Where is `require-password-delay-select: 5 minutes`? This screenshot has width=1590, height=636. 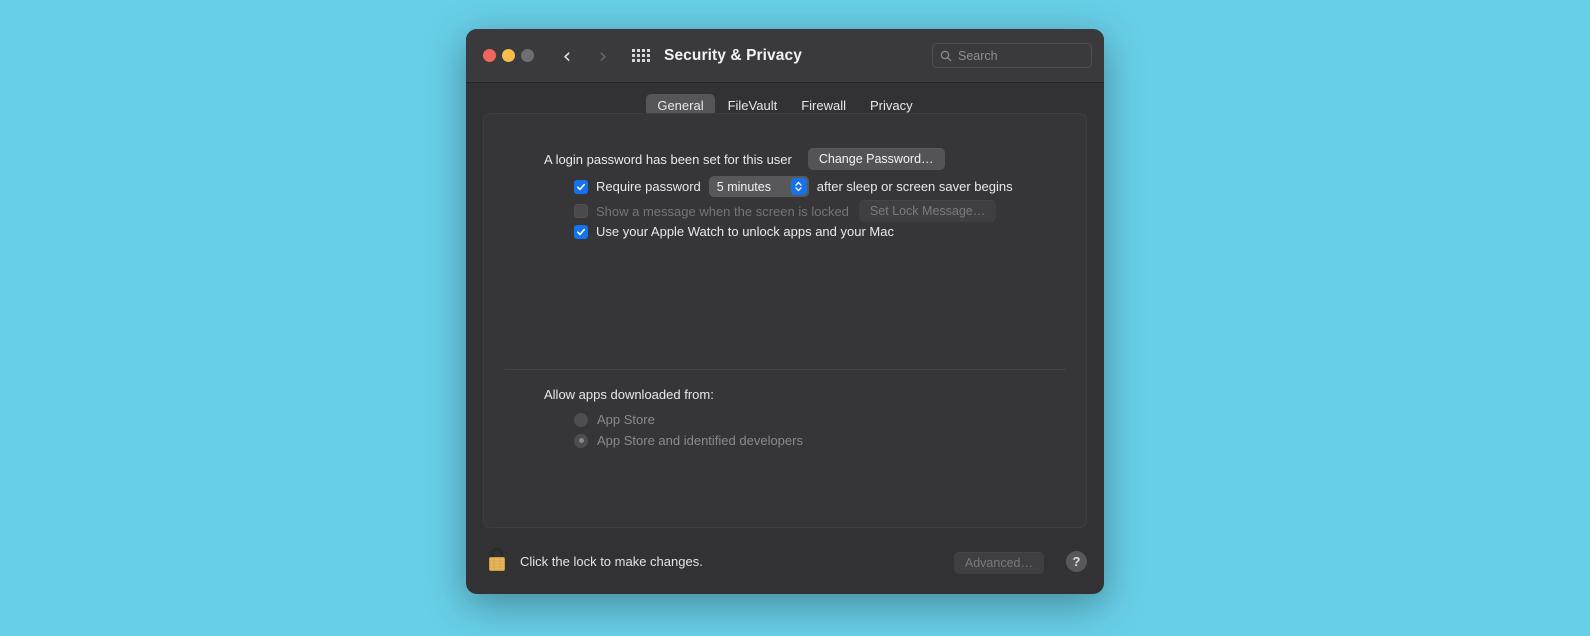 require-password-delay-select: 5 minutes is located at coordinates (758, 186).